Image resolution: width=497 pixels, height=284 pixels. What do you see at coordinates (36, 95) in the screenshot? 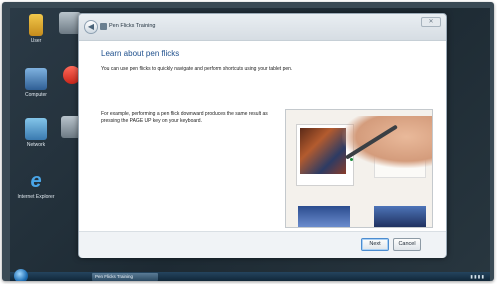
I see `desktop-icon-label: Computer` at bounding box center [36, 95].